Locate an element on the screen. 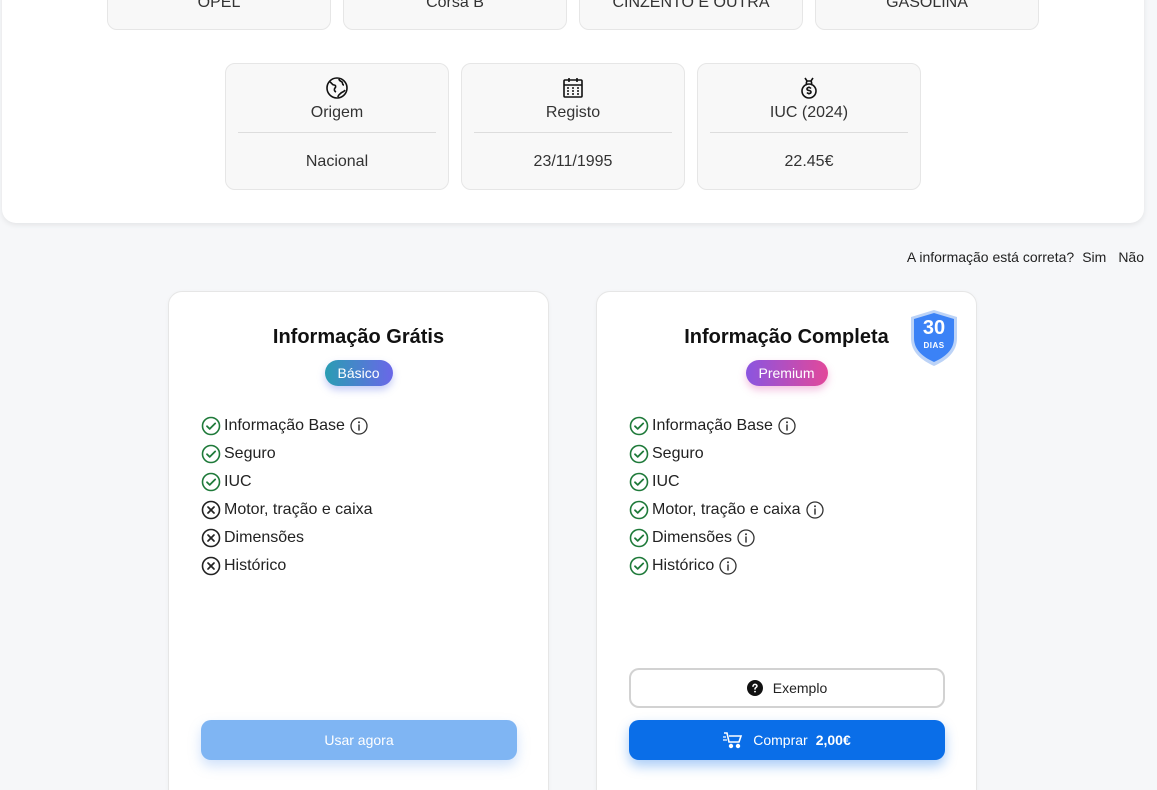 Image resolution: width=1157 pixels, height=790 pixels. calendar-icon is located at coordinates (573, 88).